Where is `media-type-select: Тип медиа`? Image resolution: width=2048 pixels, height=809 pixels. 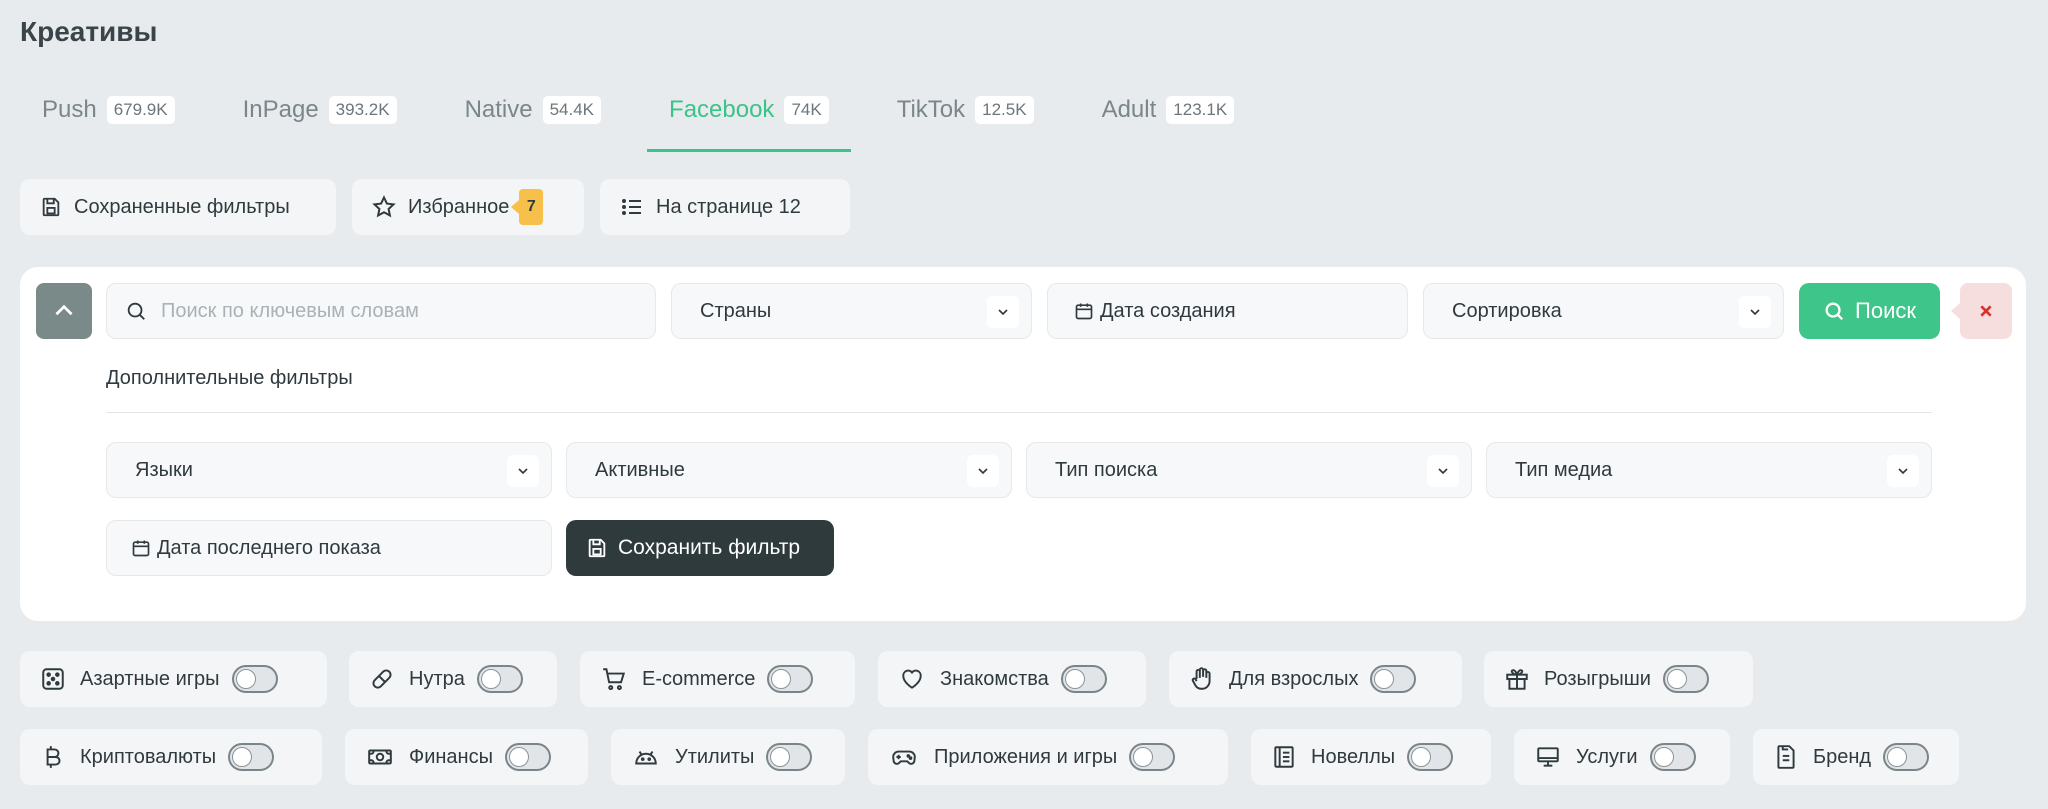
media-type-select: Тип медиа is located at coordinates (1709, 470).